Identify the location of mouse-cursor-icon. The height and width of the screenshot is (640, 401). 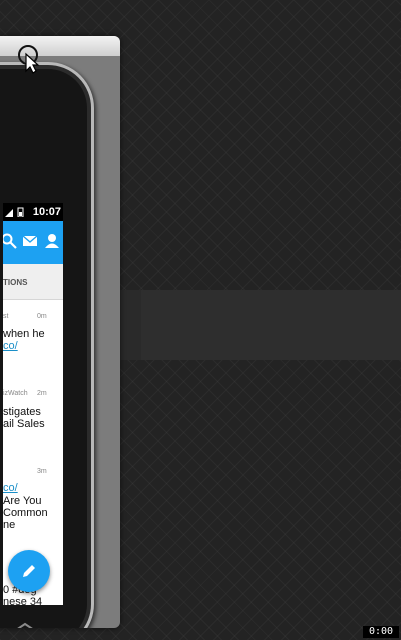
(28, 59).